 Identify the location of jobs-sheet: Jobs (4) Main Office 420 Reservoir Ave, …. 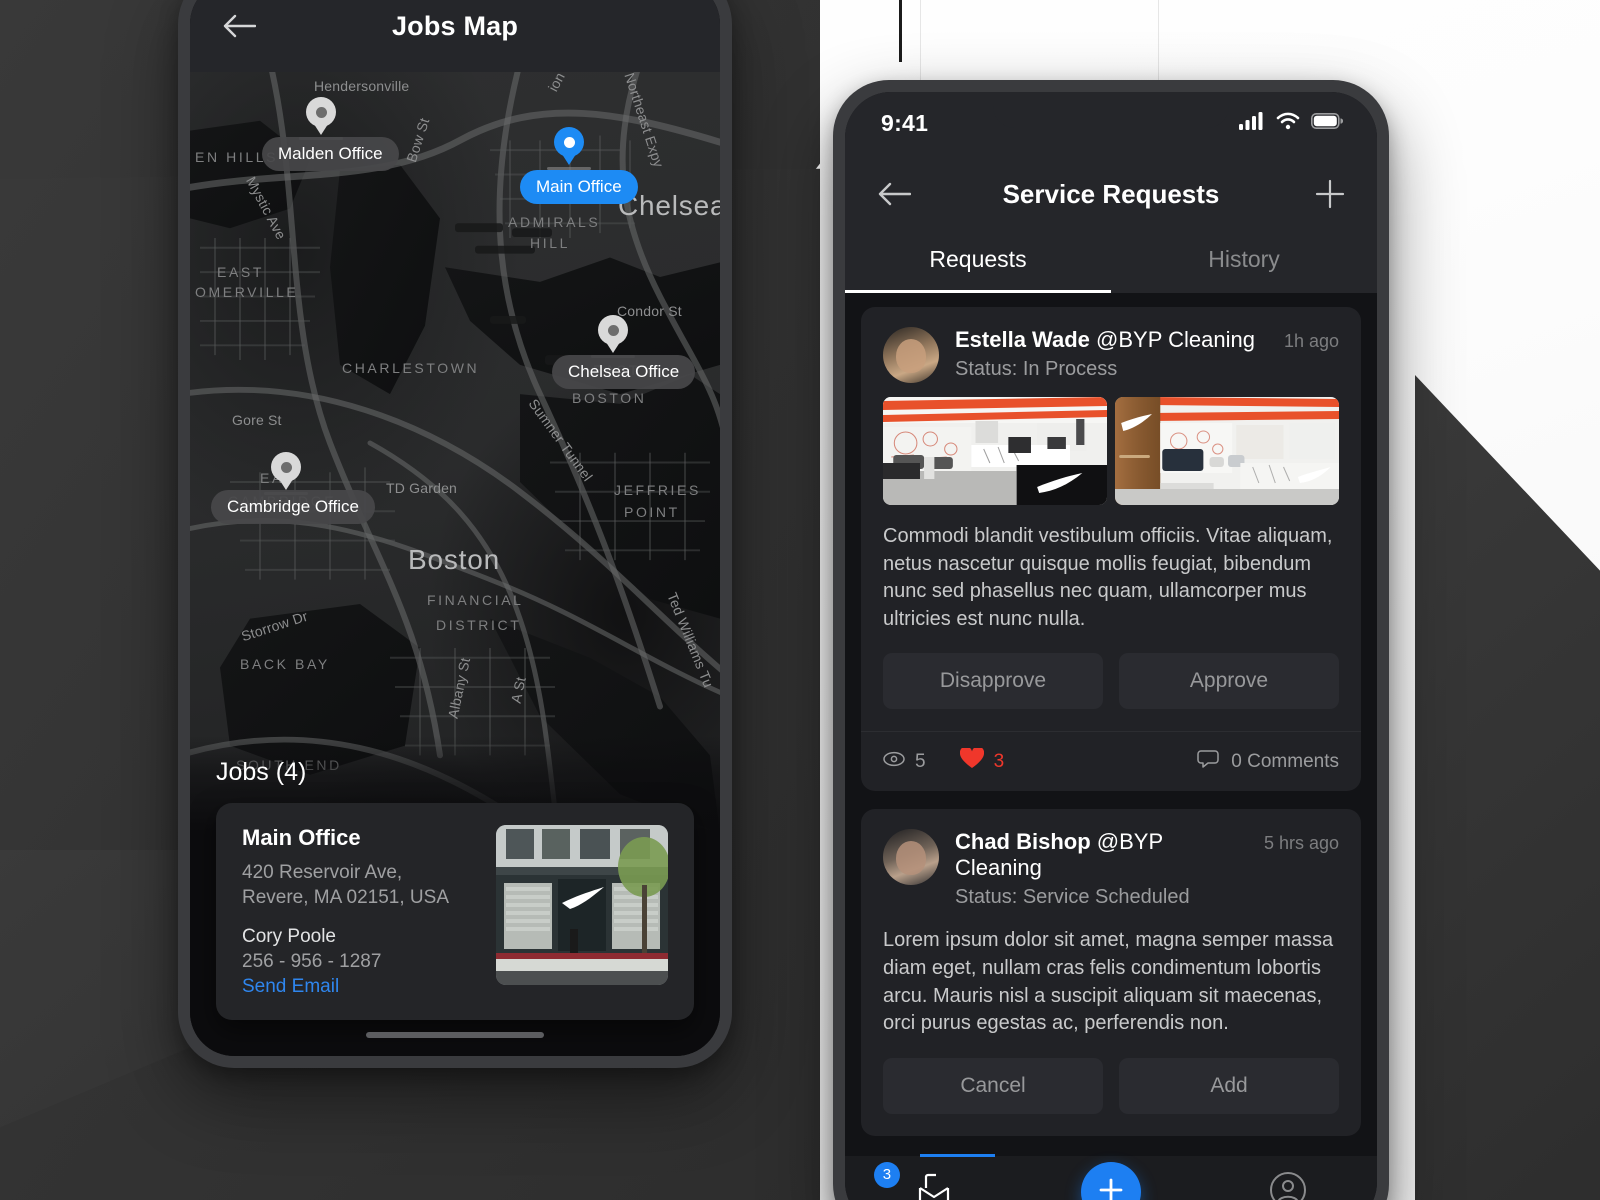
(455, 896).